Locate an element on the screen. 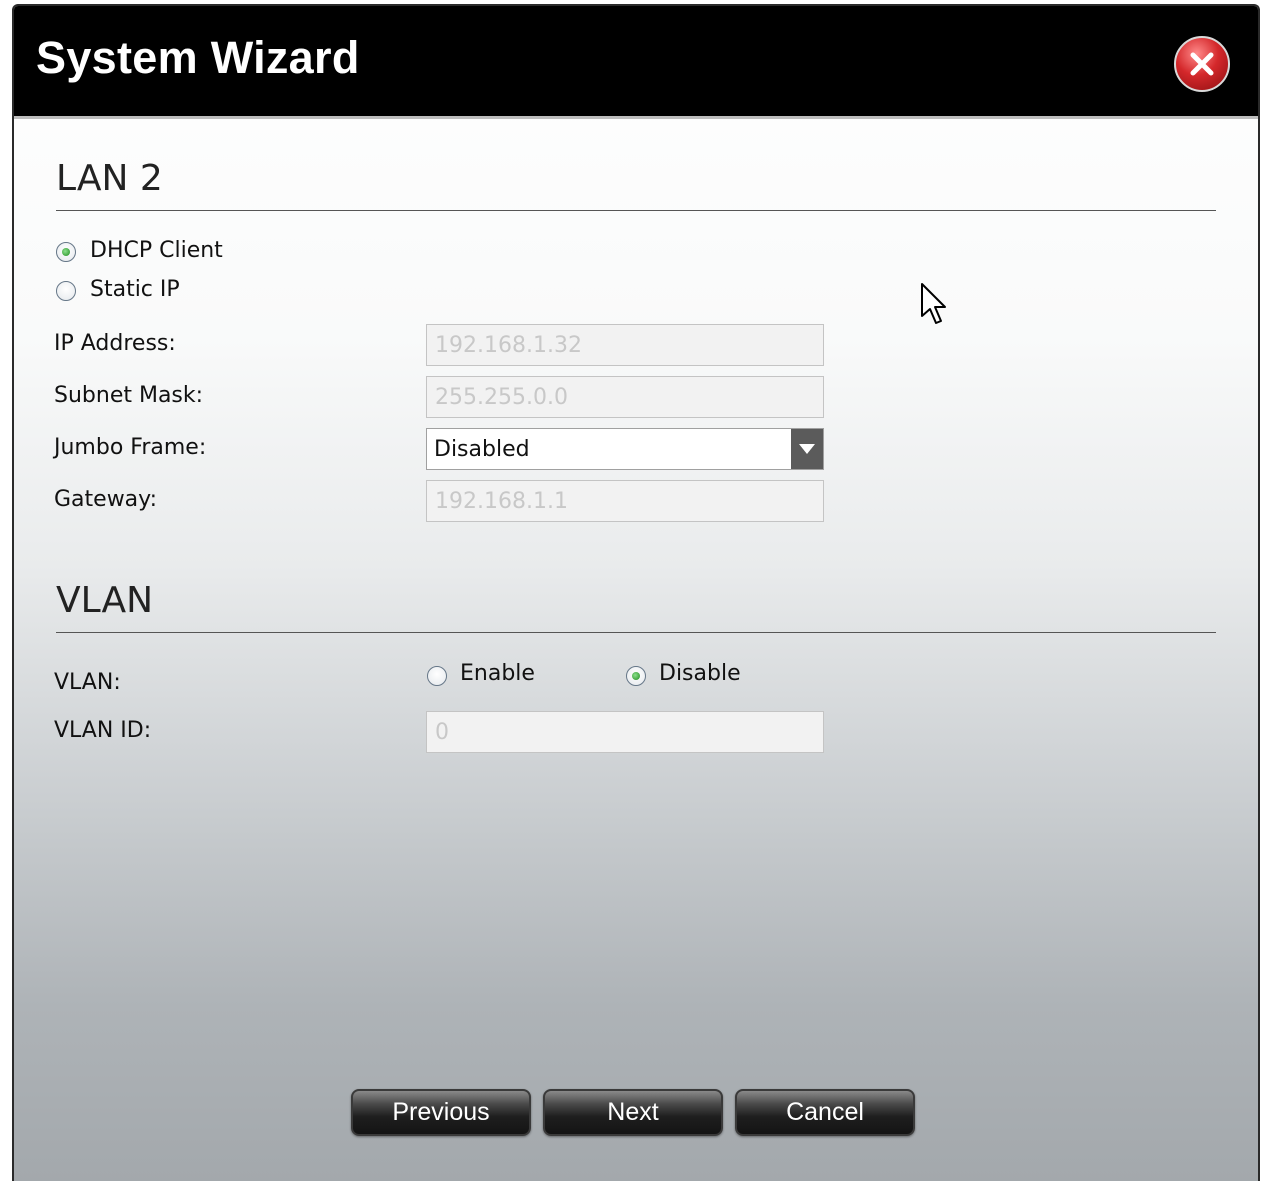 Image resolution: width=1266 pixels, height=1181 pixels. static-ip-radio is located at coordinates (66, 291).